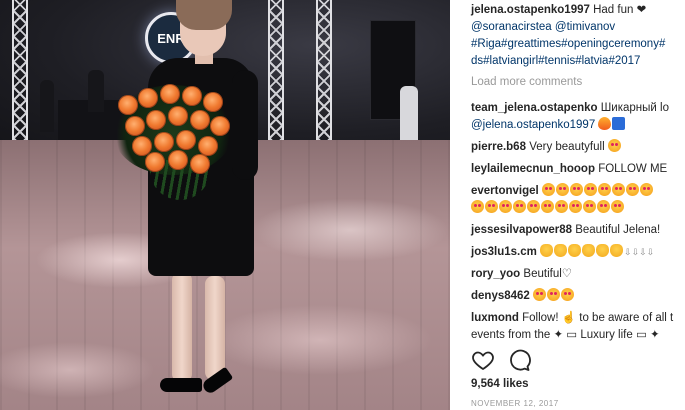 This screenshot has height=410, width=685. What do you see at coordinates (548, 274) in the screenshot?
I see `comment-text: Beutiful♡` at bounding box center [548, 274].